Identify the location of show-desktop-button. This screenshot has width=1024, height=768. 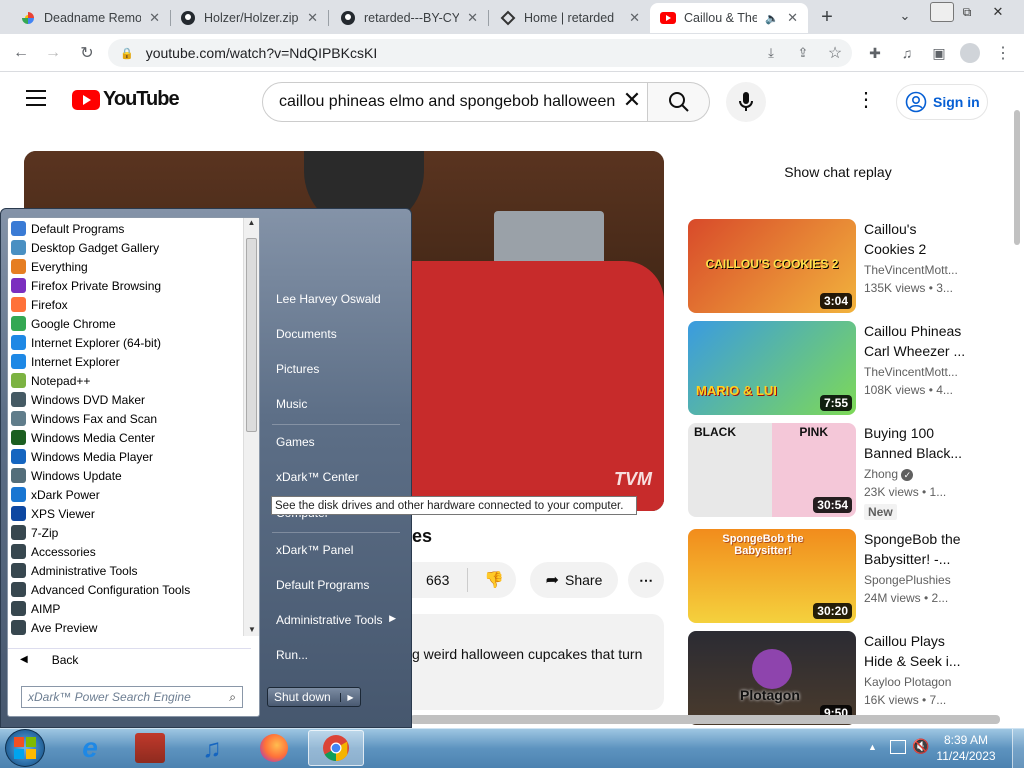
(1018, 748).